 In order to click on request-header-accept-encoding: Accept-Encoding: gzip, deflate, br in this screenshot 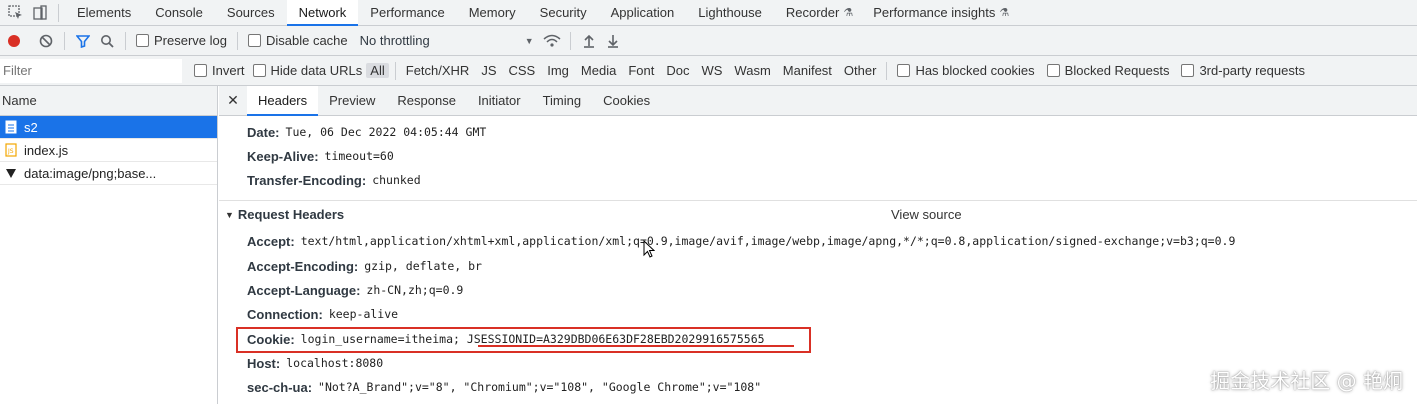, I will do `click(364, 266)`.